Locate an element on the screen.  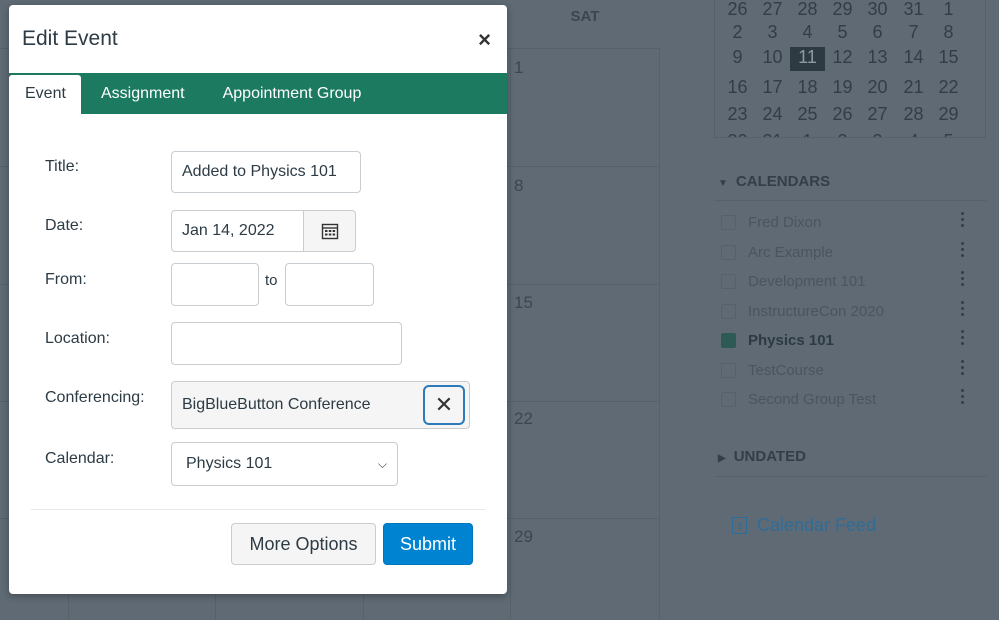
chevron-down-icon: ⌵ is located at coordinates (382, 463).